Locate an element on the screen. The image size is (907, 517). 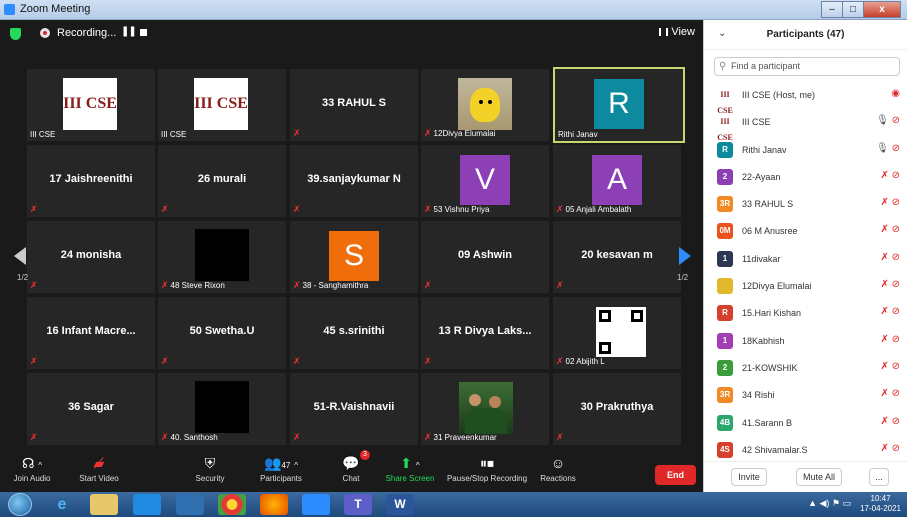
teams-icon: T is located at coordinates (358, 504).